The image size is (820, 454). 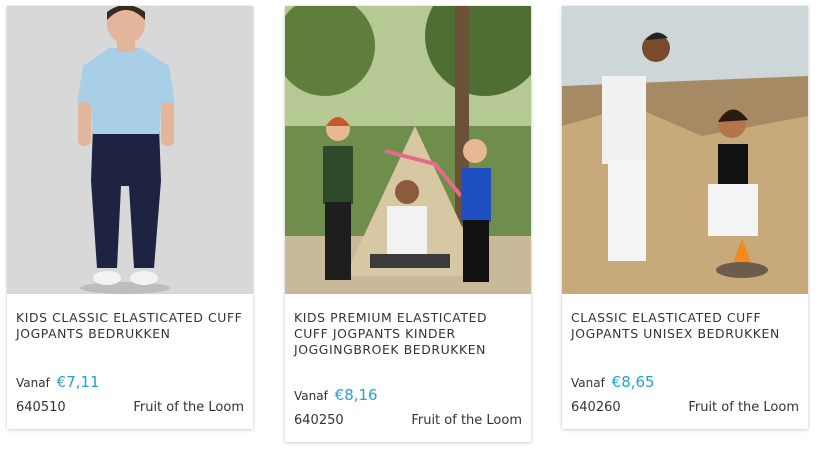 I want to click on product-sku: 640250, so click(x=319, y=420).